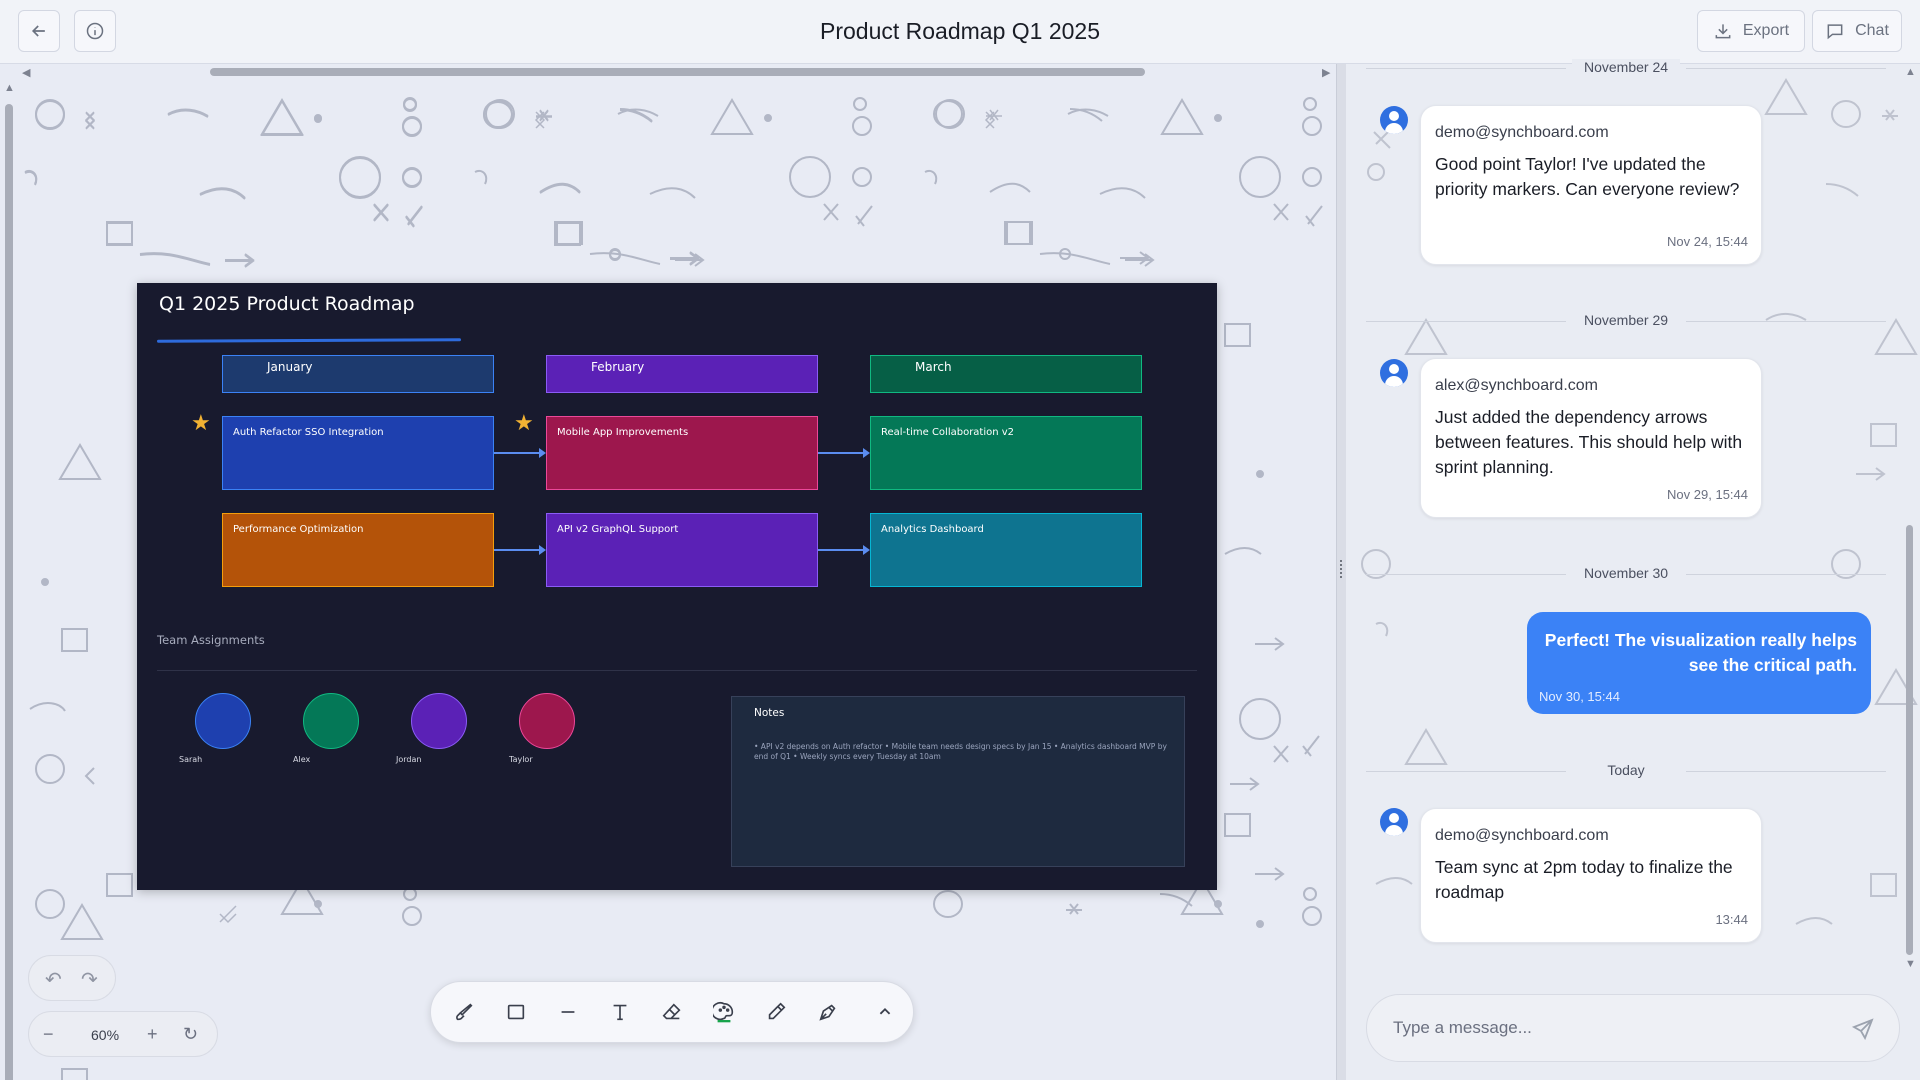  What do you see at coordinates (1516, 385) in the screenshot?
I see `message-sender: alex@synchboard.com` at bounding box center [1516, 385].